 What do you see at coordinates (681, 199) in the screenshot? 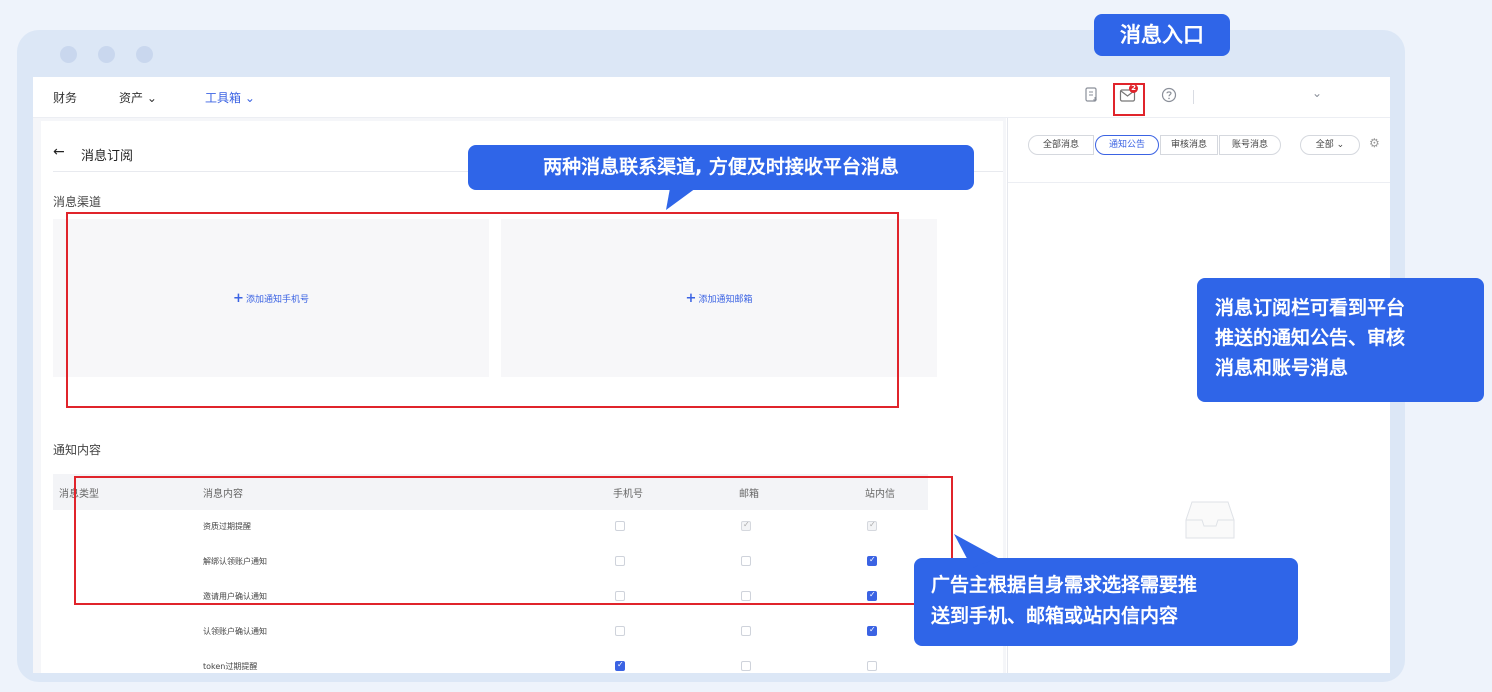
I see `channels-callout-arrow` at bounding box center [681, 199].